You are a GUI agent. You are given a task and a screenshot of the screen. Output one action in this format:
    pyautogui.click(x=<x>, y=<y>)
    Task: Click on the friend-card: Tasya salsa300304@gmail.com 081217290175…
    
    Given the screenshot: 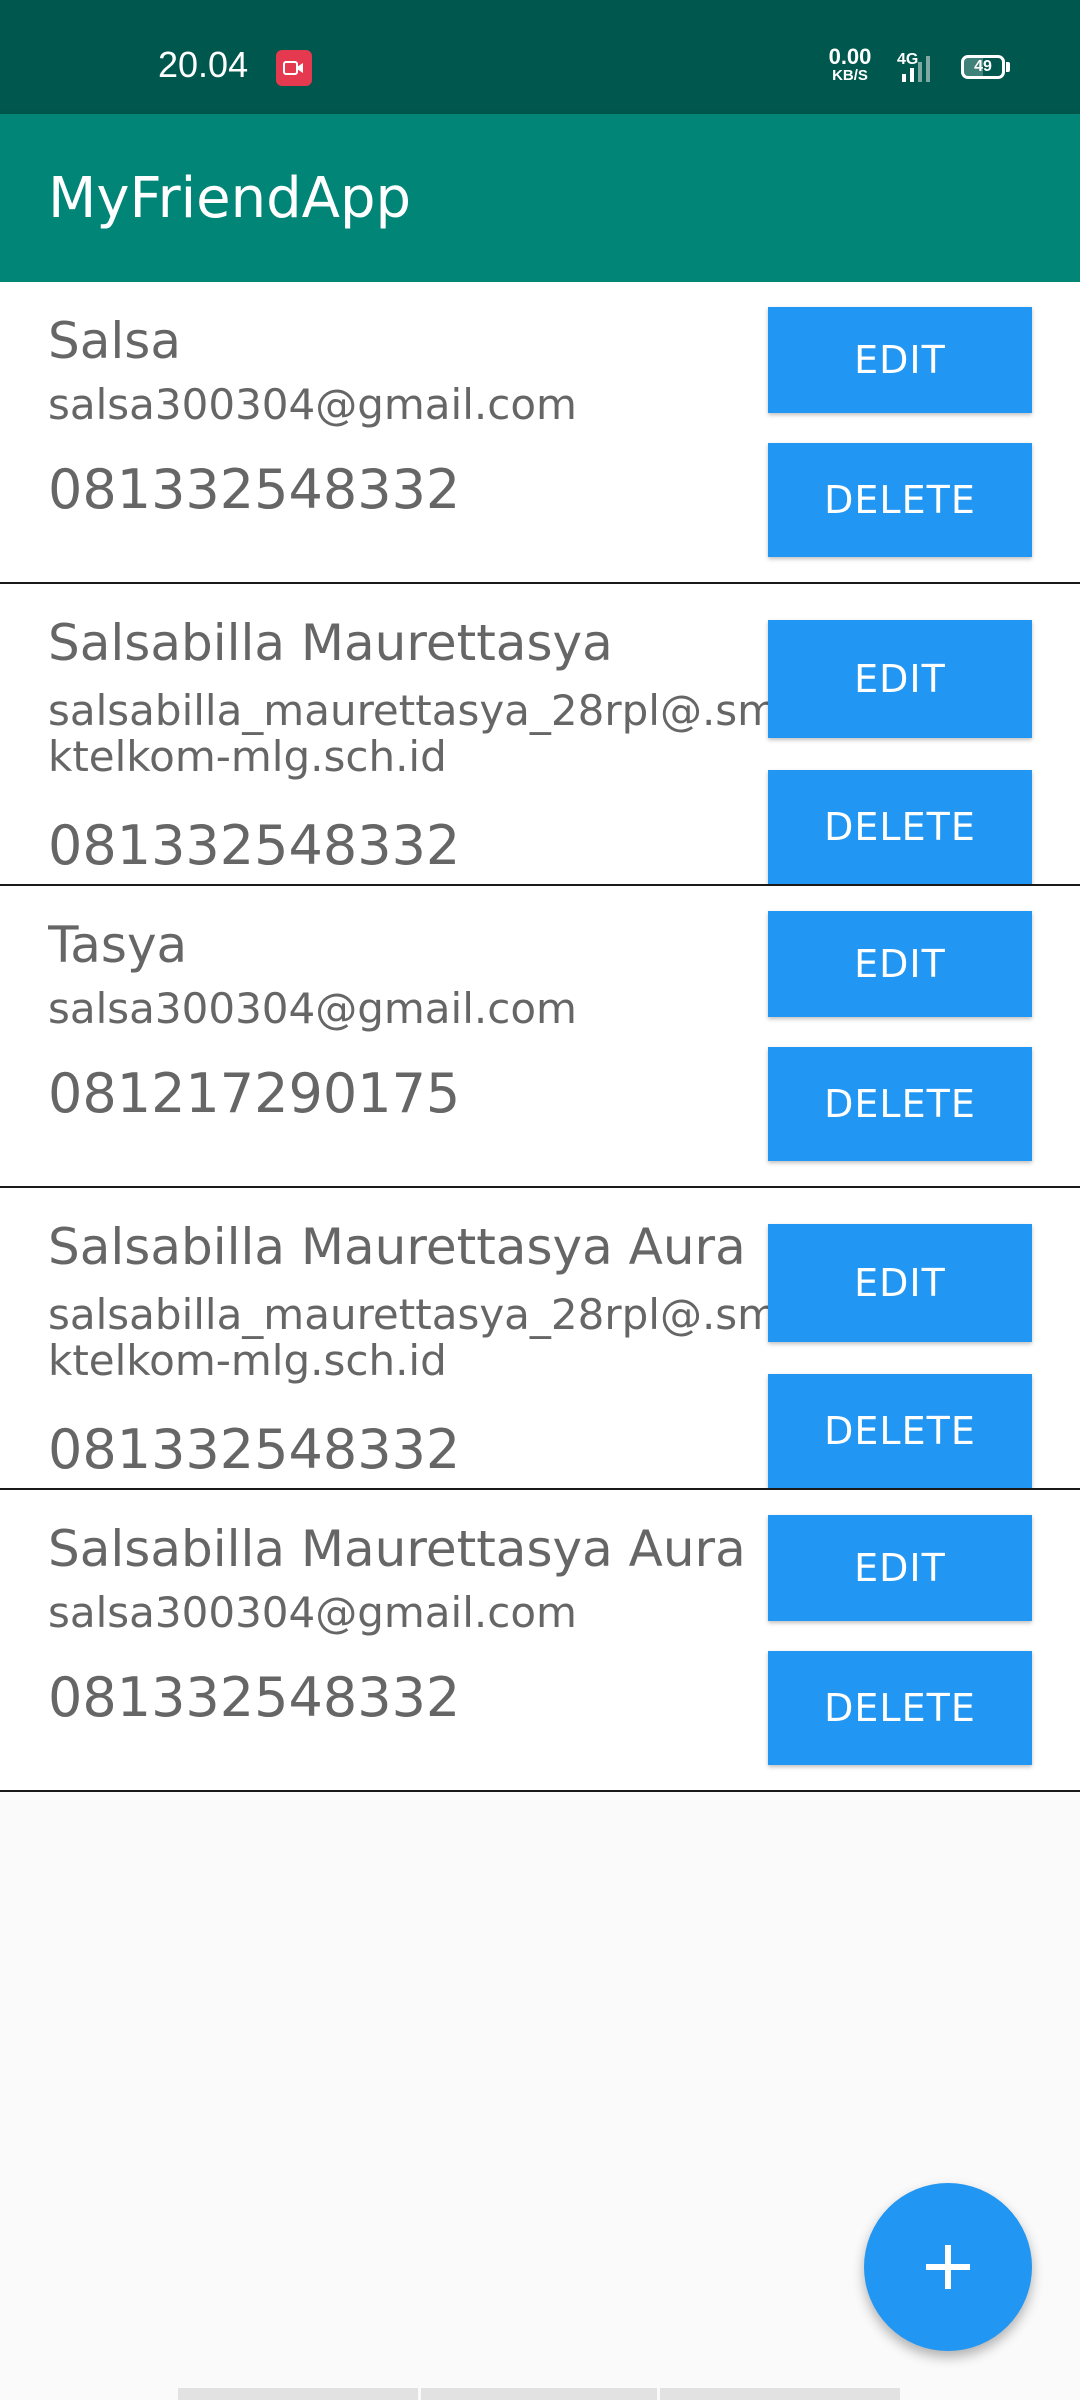 What is the action you would take?
    pyautogui.click(x=540, y=1037)
    